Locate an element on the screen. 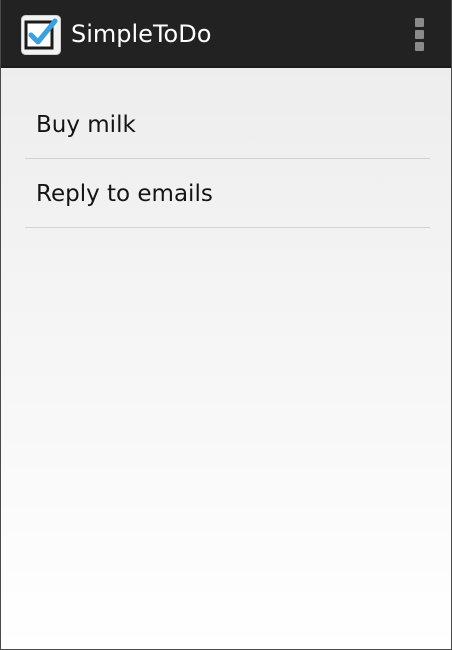 This screenshot has width=452, height=650. app-title: SimpleToDo is located at coordinates (141, 34).